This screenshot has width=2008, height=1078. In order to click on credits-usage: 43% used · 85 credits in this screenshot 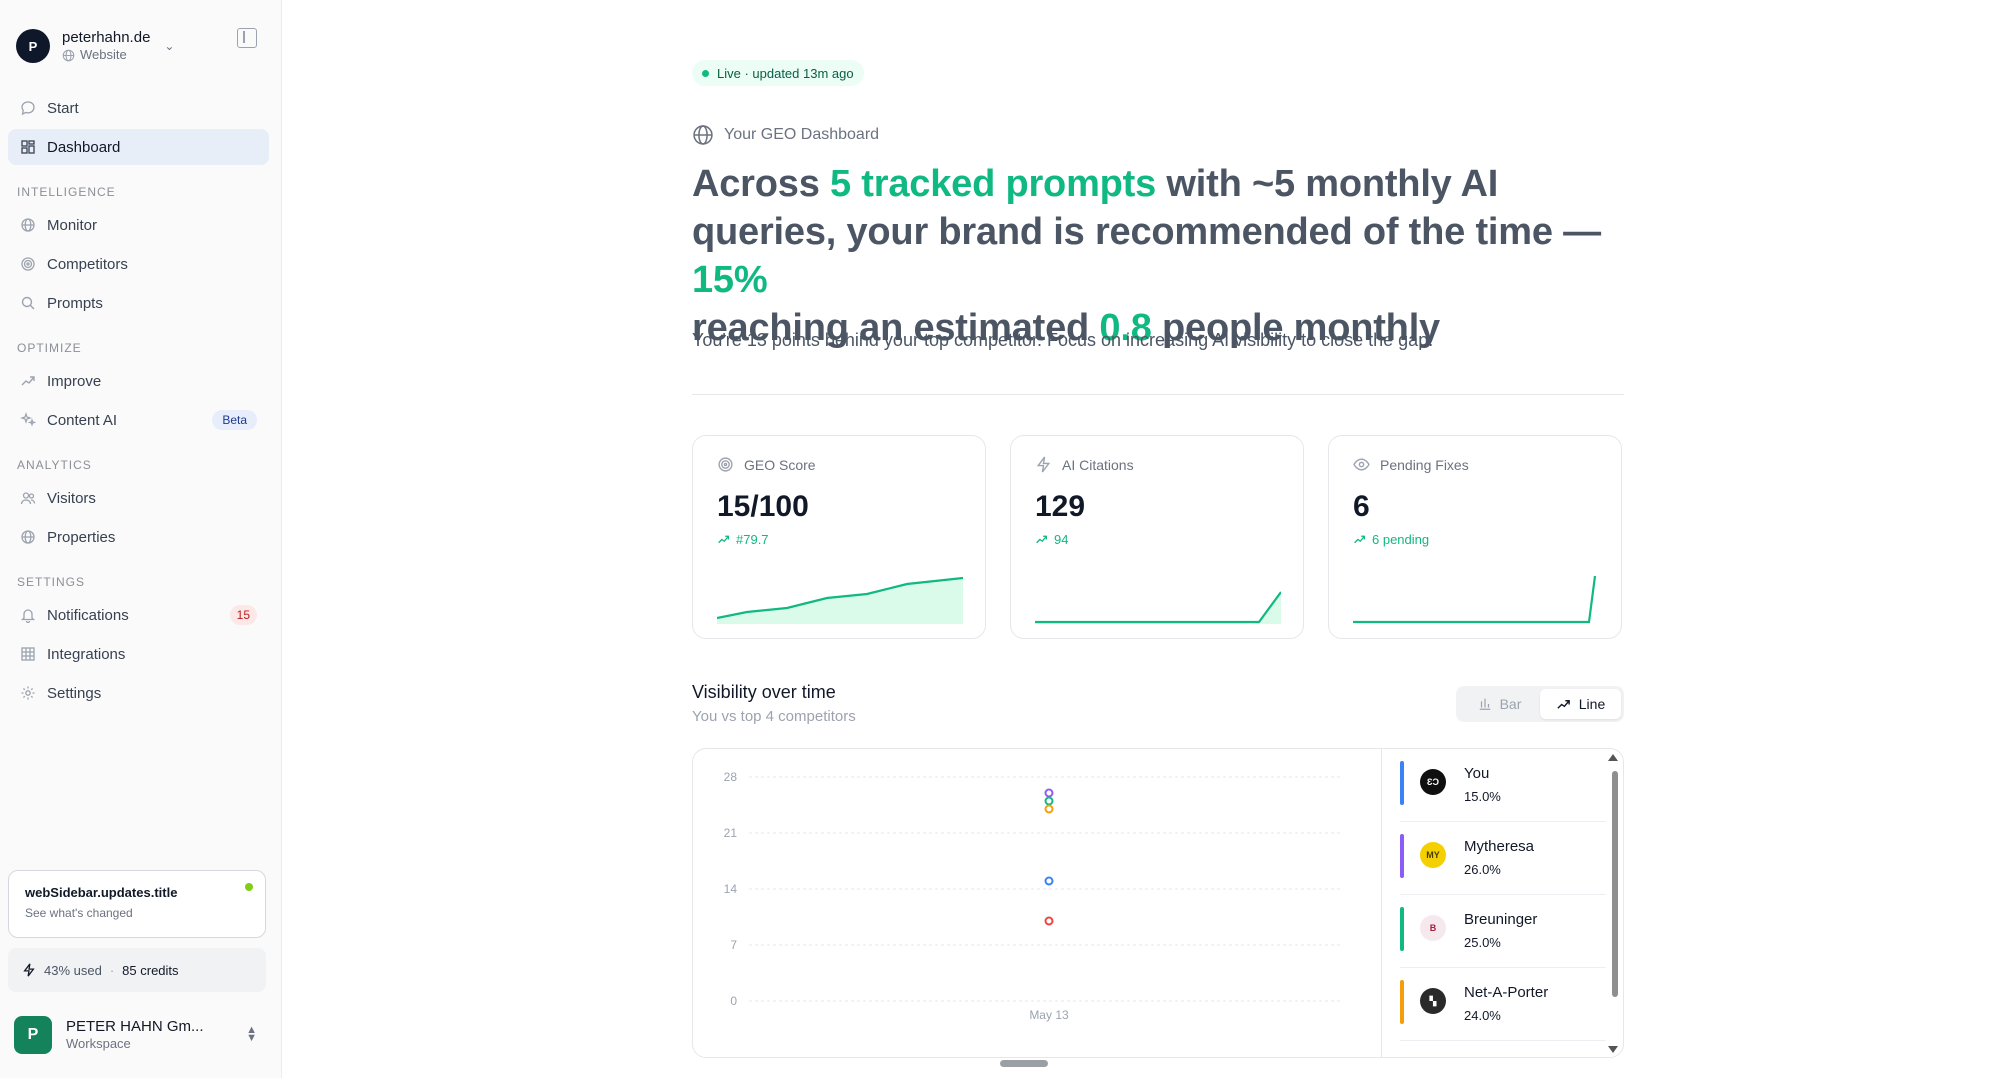, I will do `click(137, 970)`.